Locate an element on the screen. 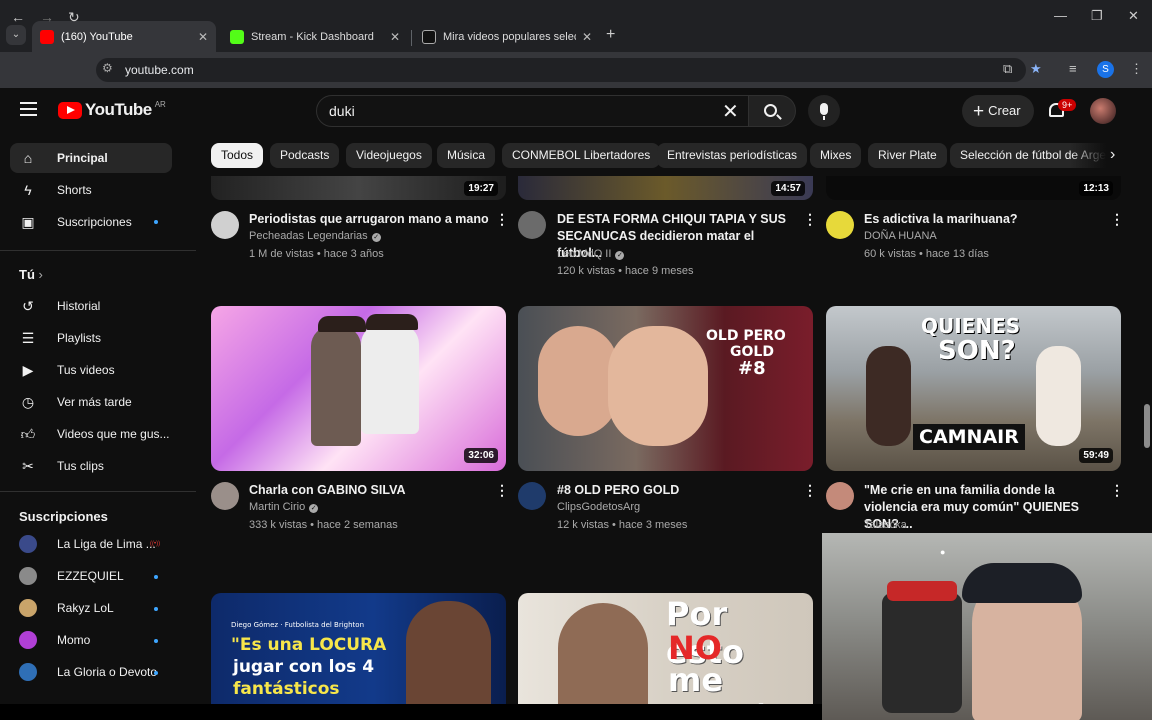 Image resolution: width=1152 pixels, height=720 pixels. video-channel: DOÑA HUANA is located at coordinates (900, 236).